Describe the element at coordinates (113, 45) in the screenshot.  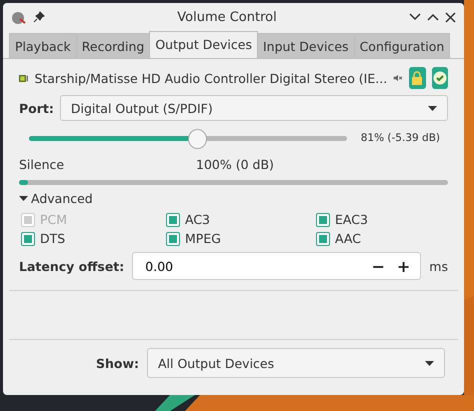
I see `tab: Recording` at that location.